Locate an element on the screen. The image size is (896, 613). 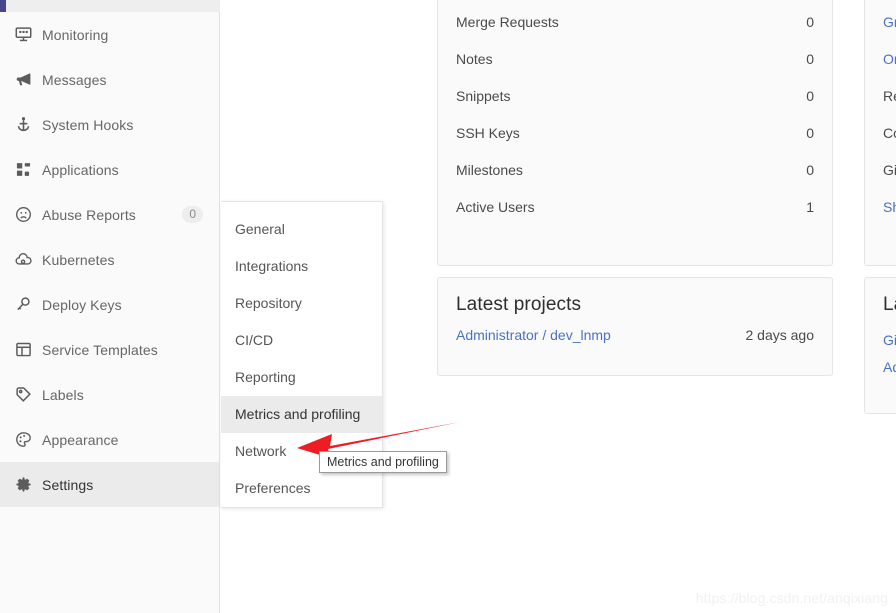
flyout-item-integrations: Integrations is located at coordinates (301, 266).